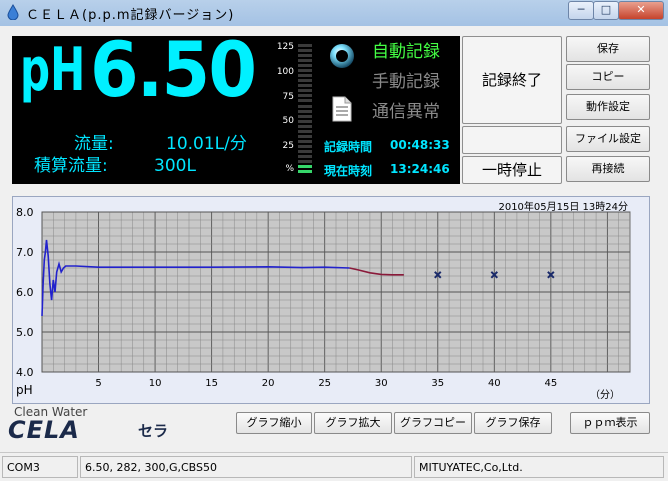  Describe the element at coordinates (610, 423) in the screenshot. I see `ppm-display-button: ｐｐｍ表示` at that location.